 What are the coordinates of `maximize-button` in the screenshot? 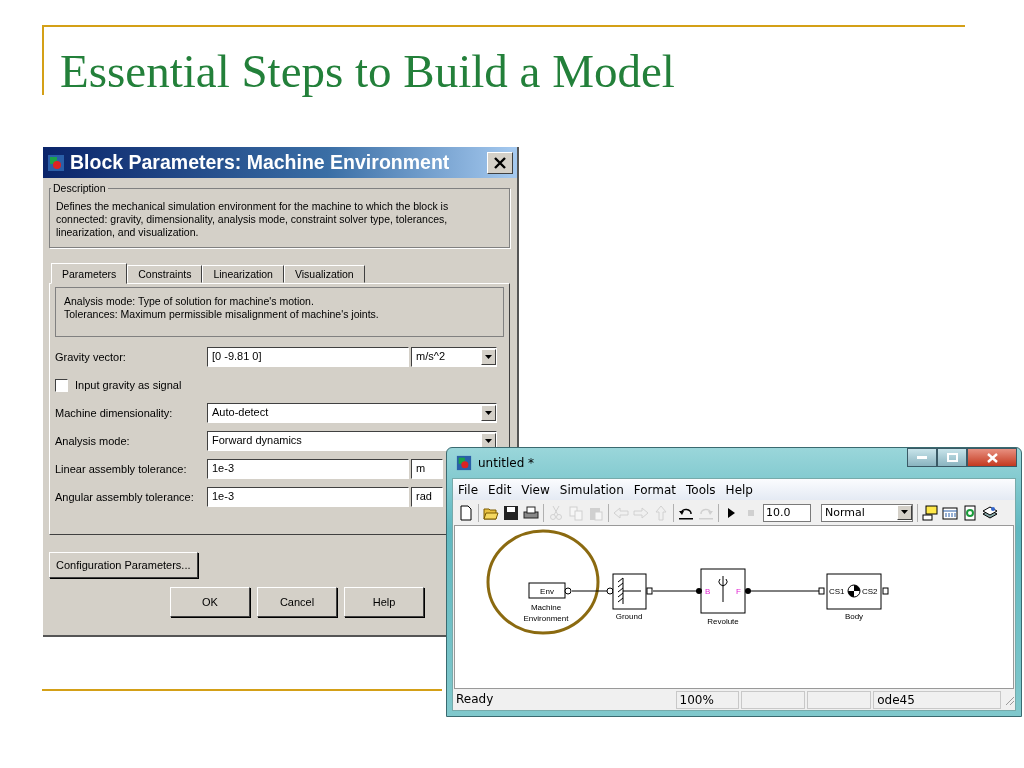 It's located at (952, 457).